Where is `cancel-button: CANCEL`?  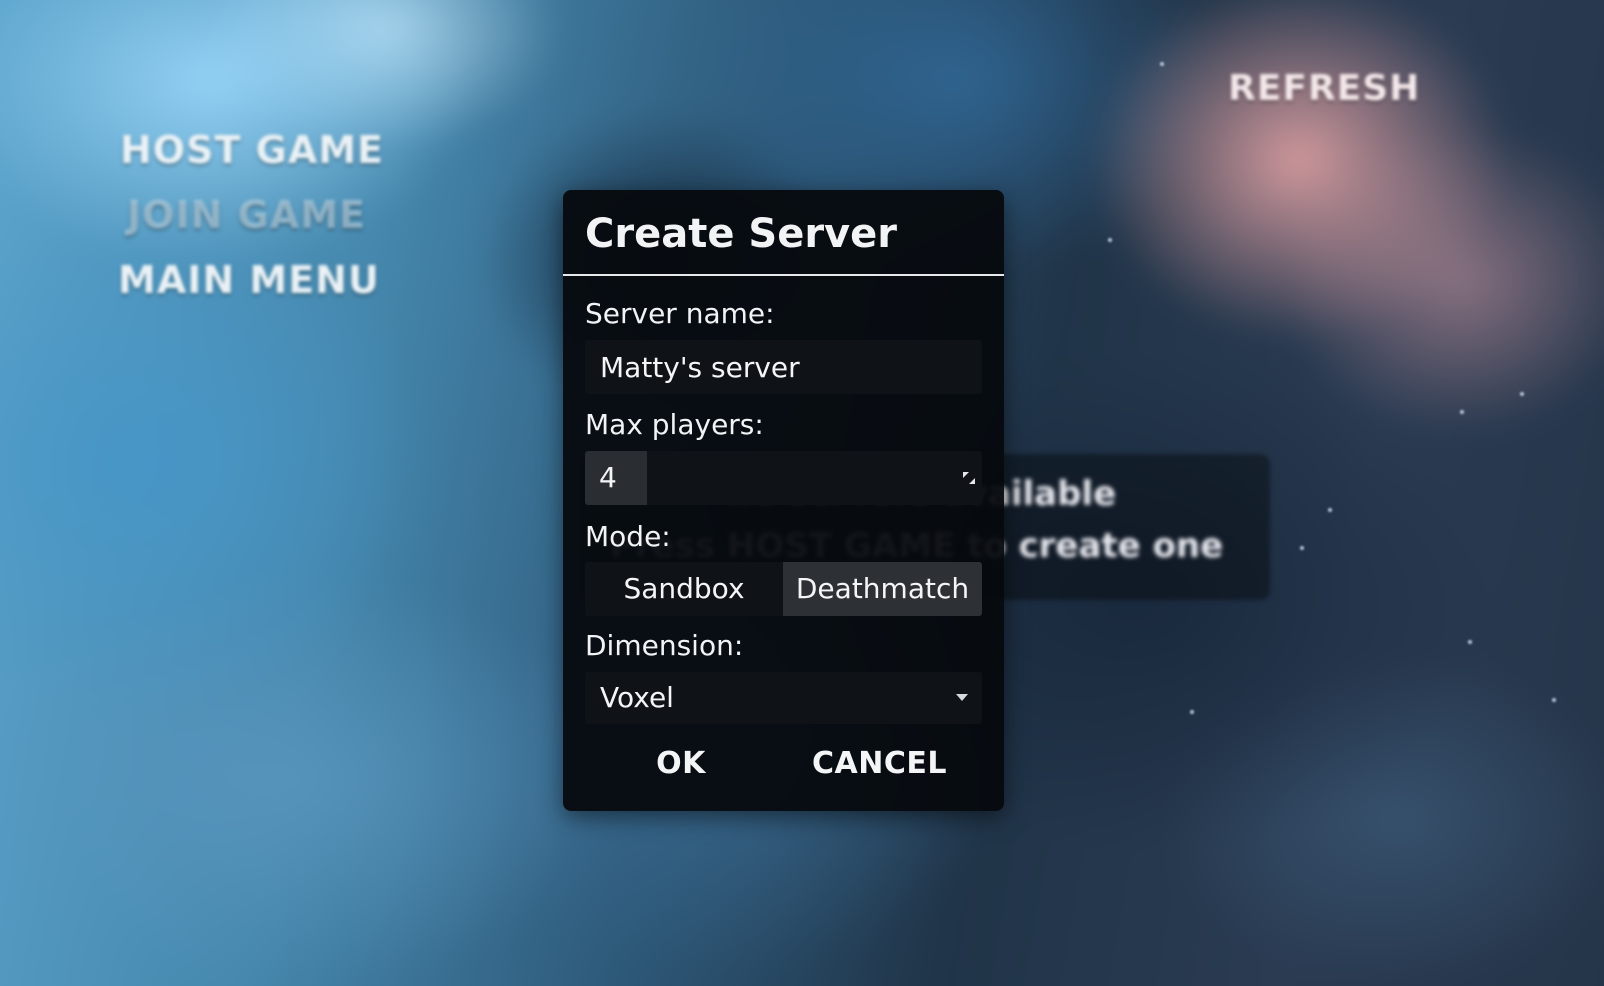
cancel-button: CANCEL is located at coordinates (879, 764).